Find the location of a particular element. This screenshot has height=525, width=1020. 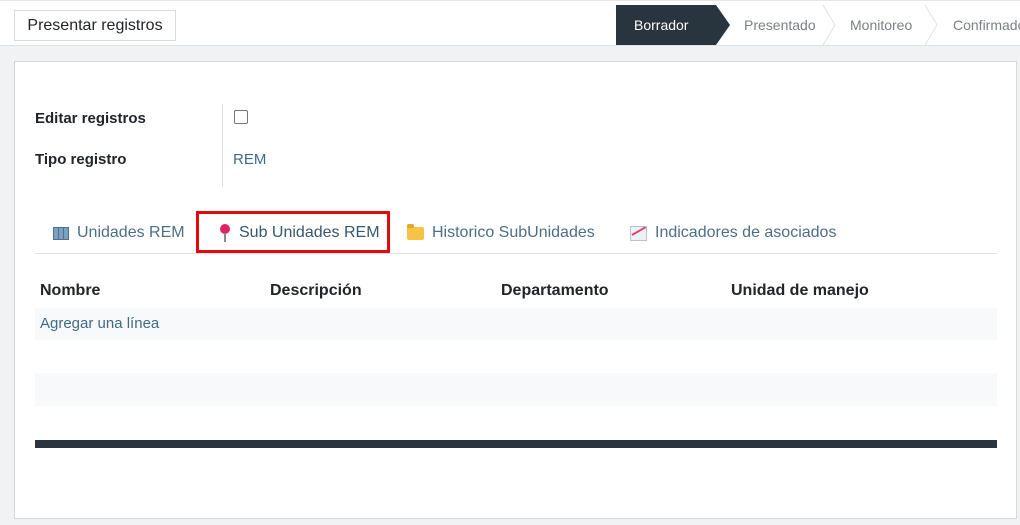

status-step-monitoreo: Monitoreo is located at coordinates (882, 25).